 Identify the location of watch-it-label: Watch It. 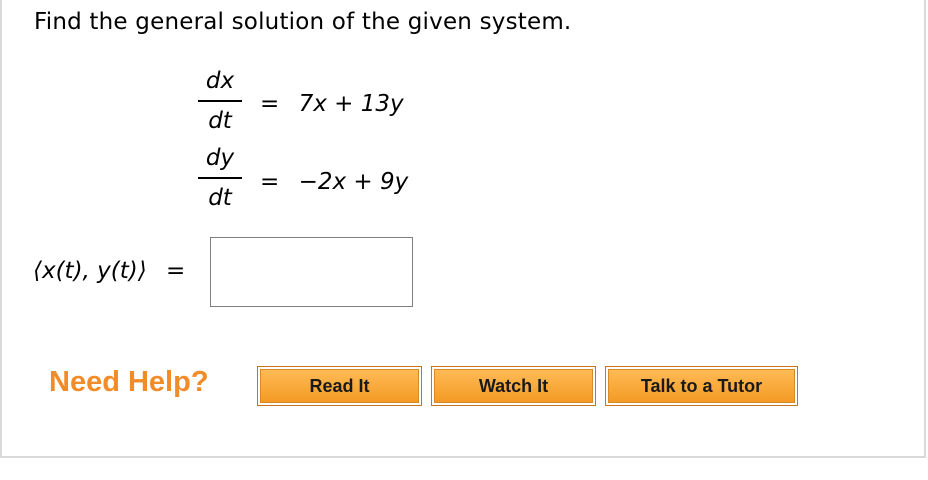
(513, 386).